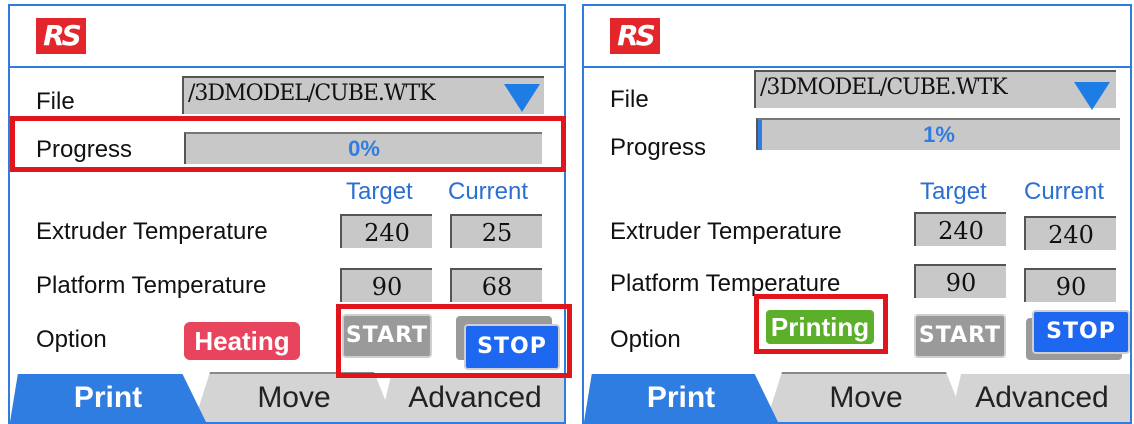  What do you see at coordinates (242, 341) in the screenshot?
I see `status-badge-heating: Heating` at bounding box center [242, 341].